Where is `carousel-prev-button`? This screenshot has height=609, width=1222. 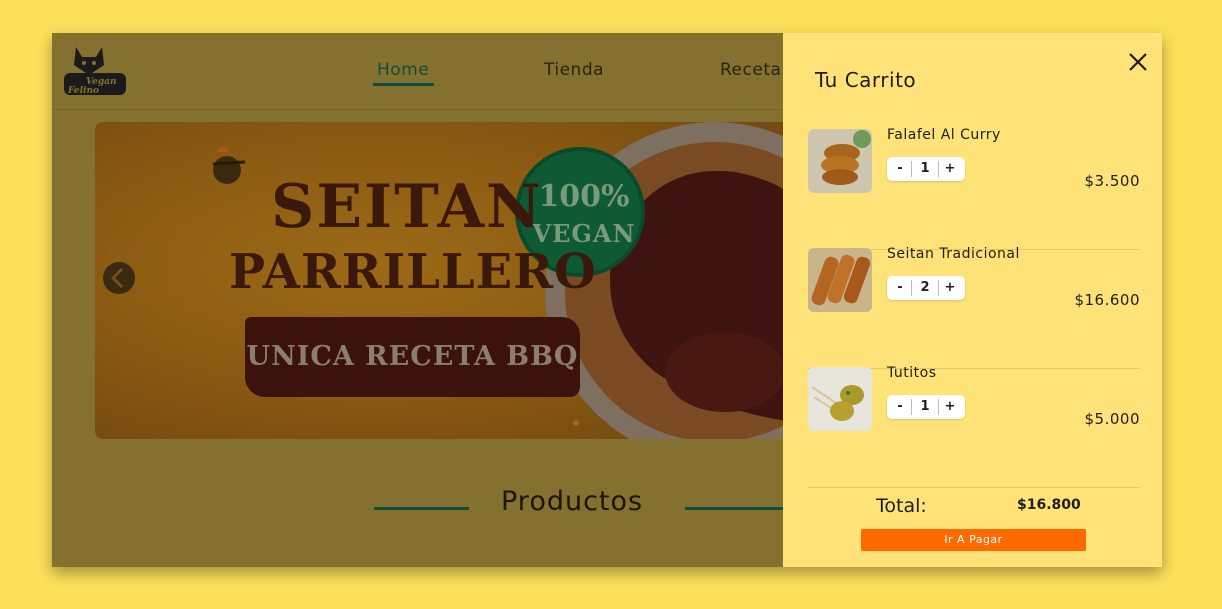 carousel-prev-button is located at coordinates (119, 278).